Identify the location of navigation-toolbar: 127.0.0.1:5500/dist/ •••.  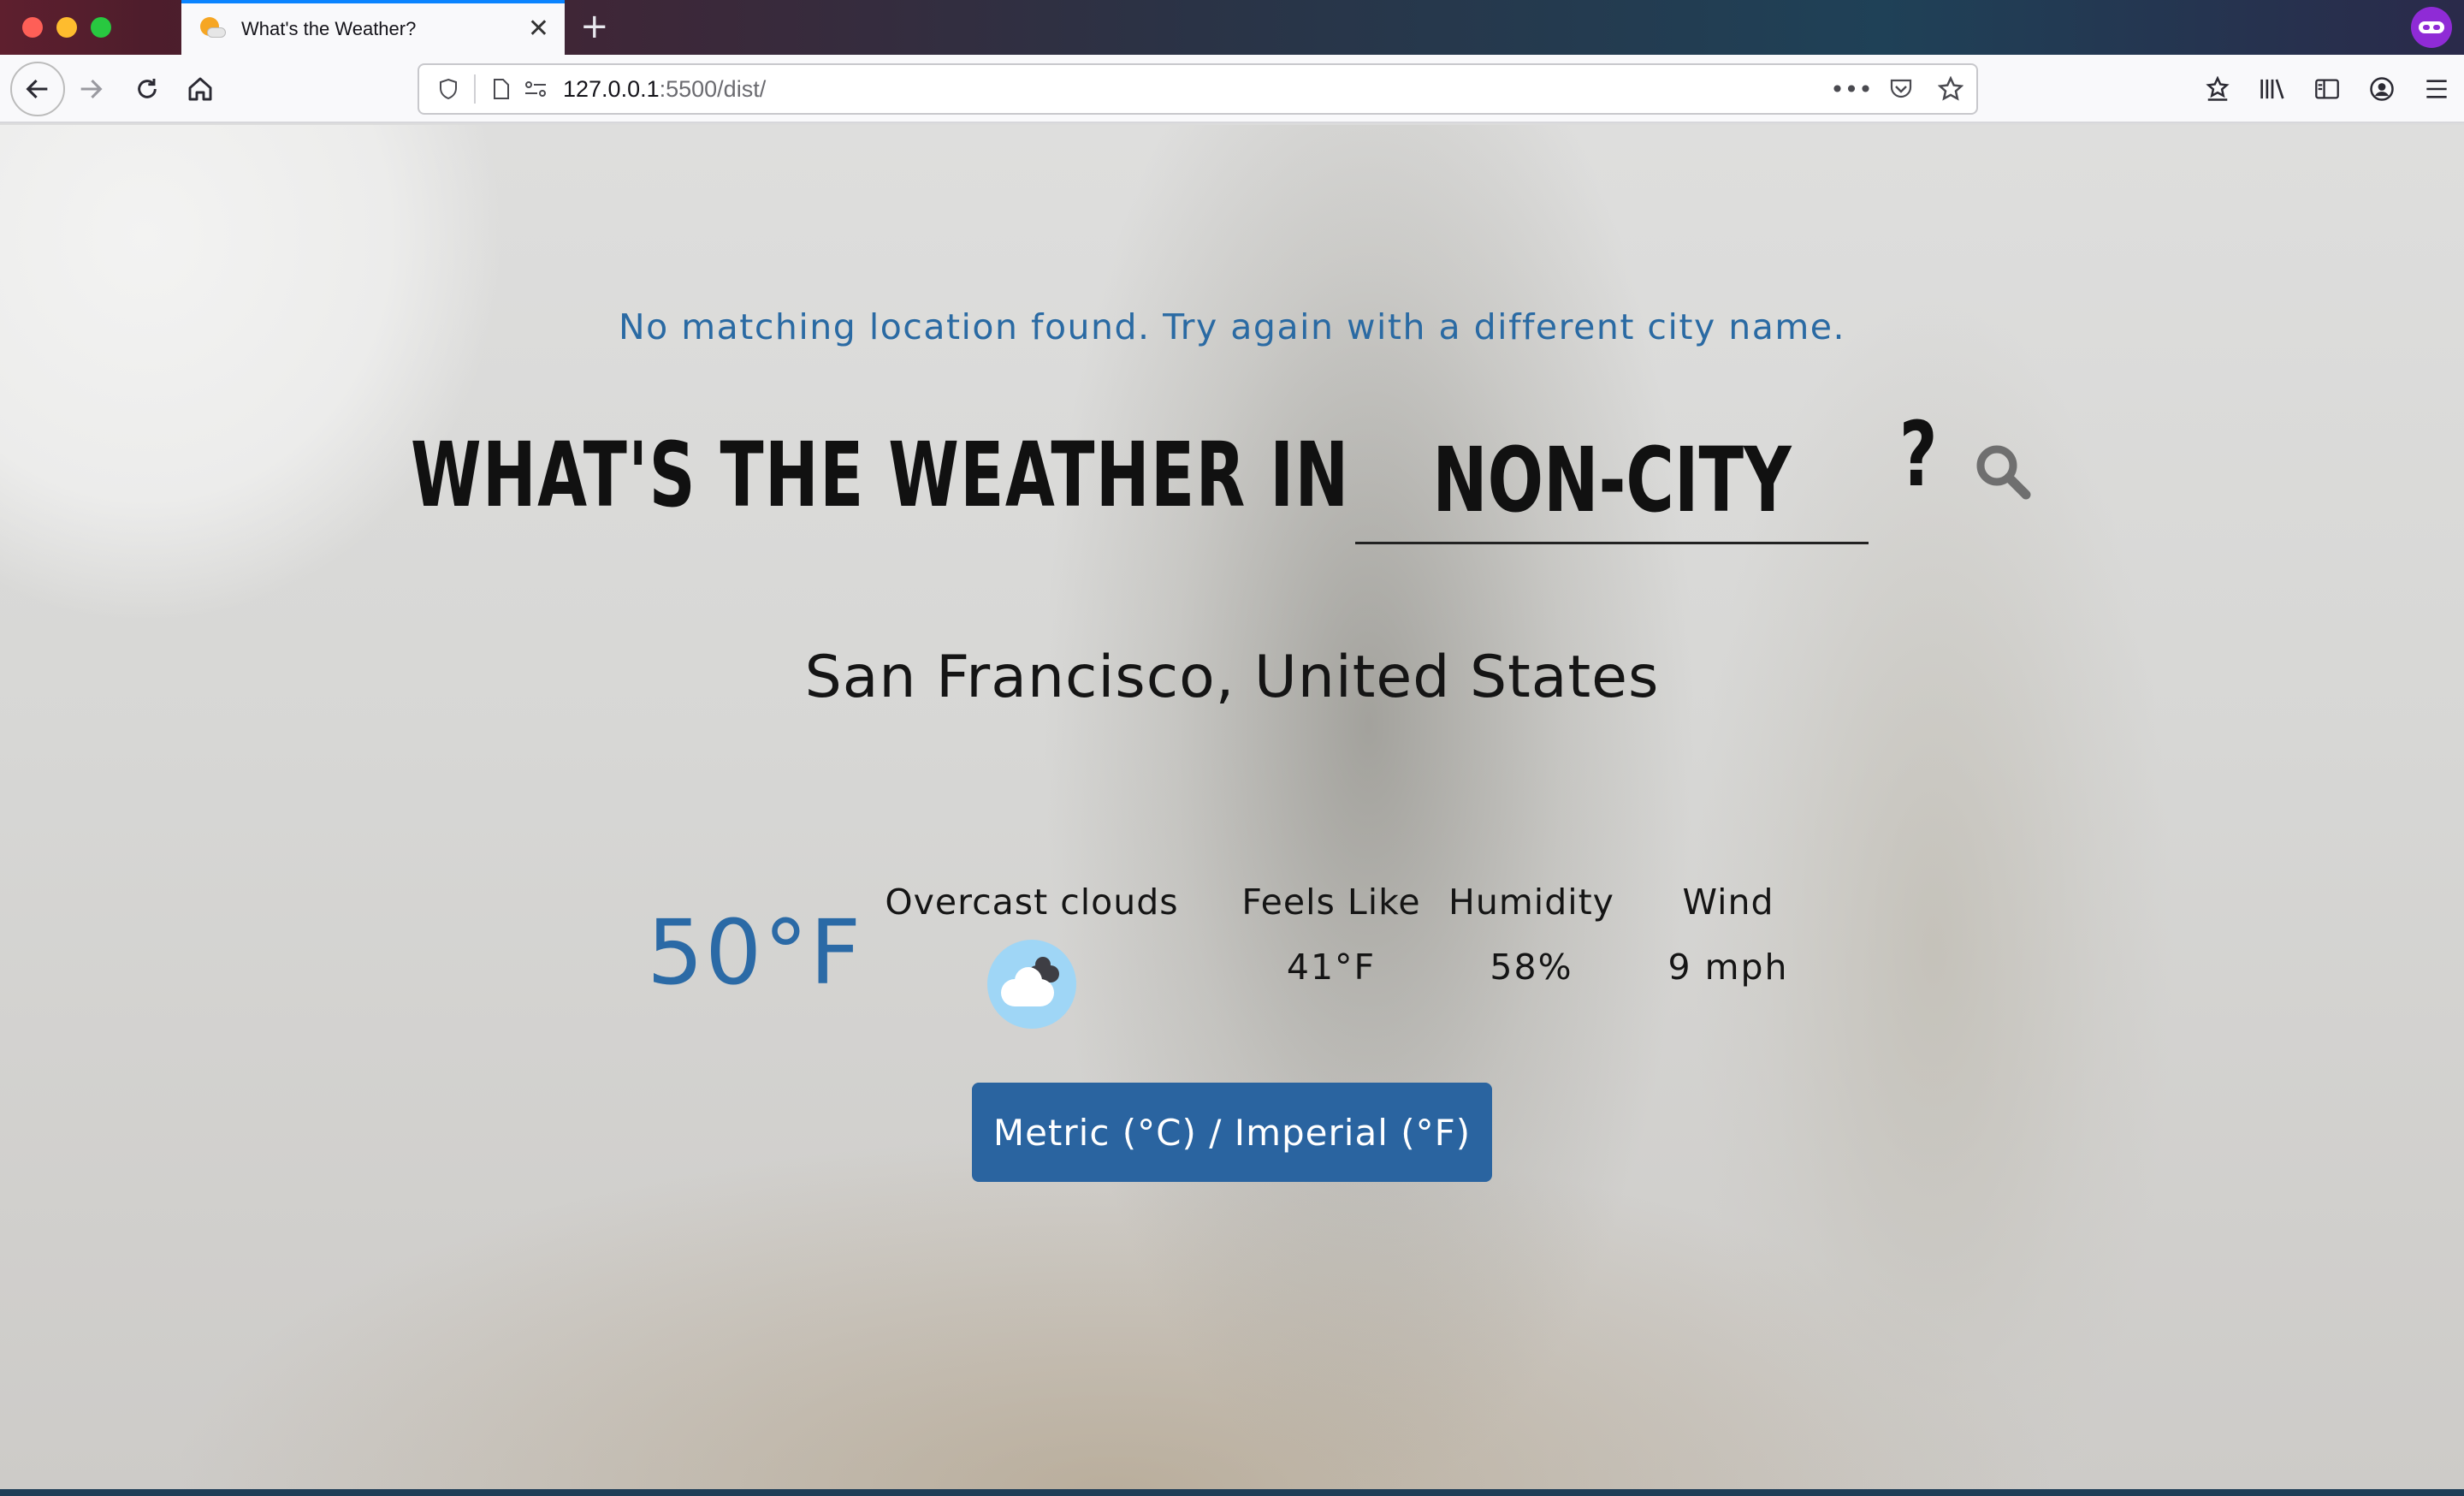
(1232, 89).